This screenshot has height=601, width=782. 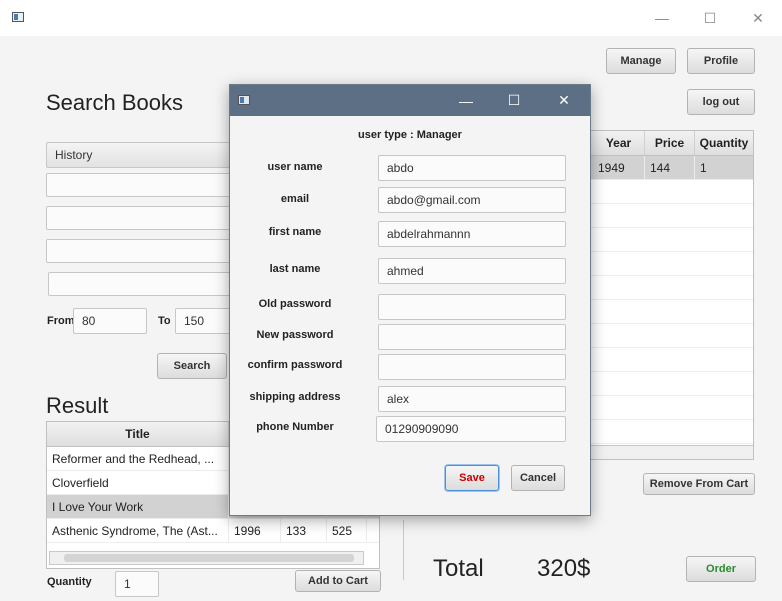 What do you see at coordinates (164, 321) in the screenshot?
I see `to-label: To` at bounding box center [164, 321].